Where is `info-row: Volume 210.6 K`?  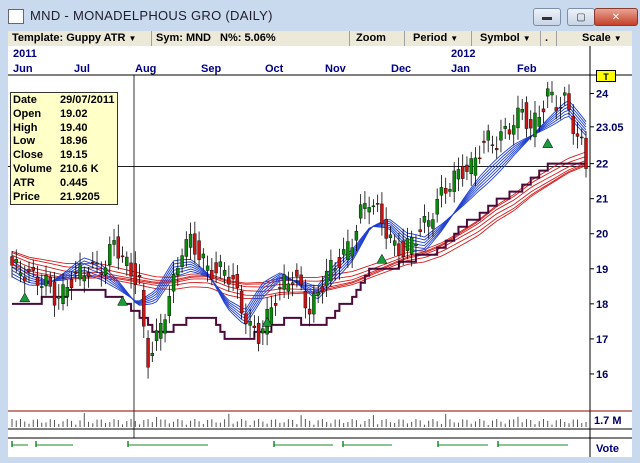 info-row: Volume 210.6 K is located at coordinates (64, 170).